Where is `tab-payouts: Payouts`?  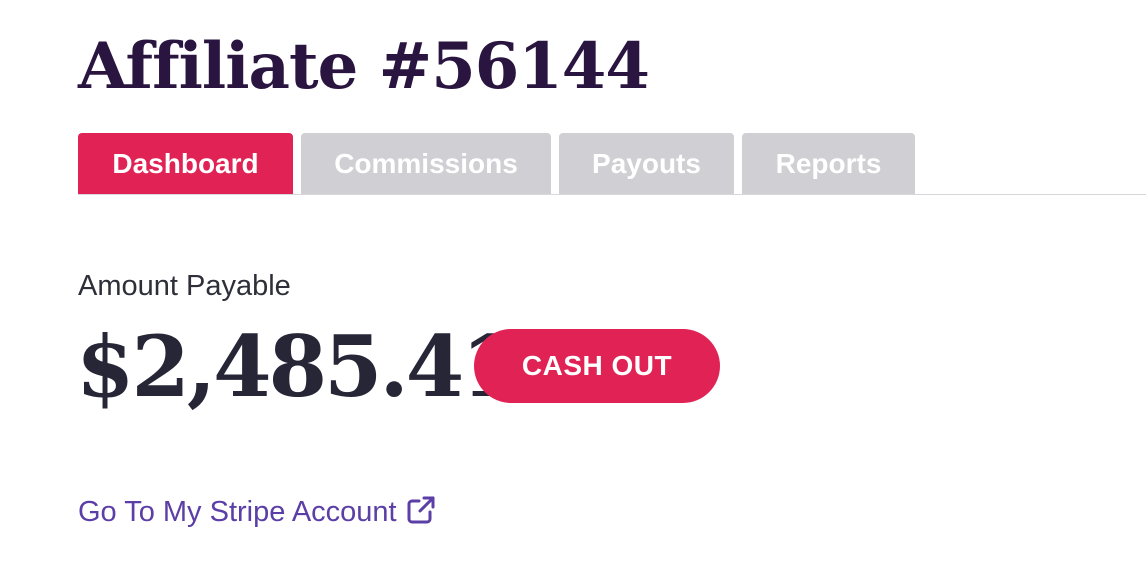
tab-payouts: Payouts is located at coordinates (646, 164).